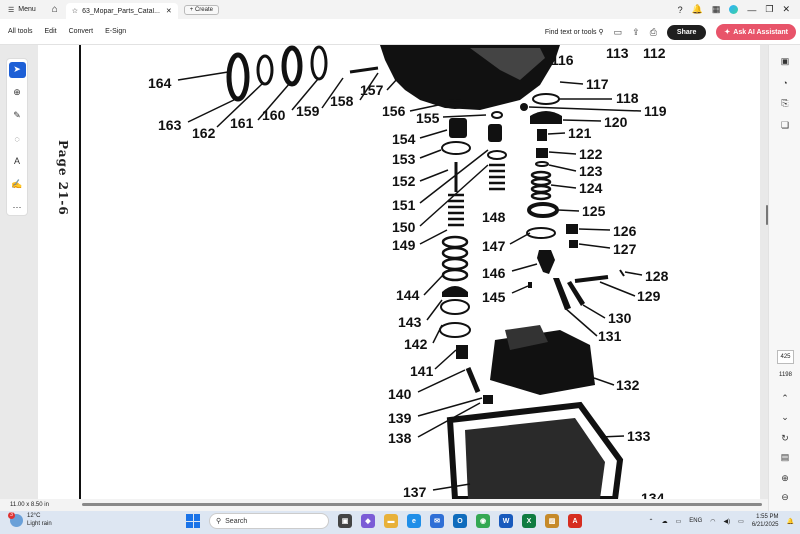  I want to click on menu-convert: Convert, so click(81, 31).